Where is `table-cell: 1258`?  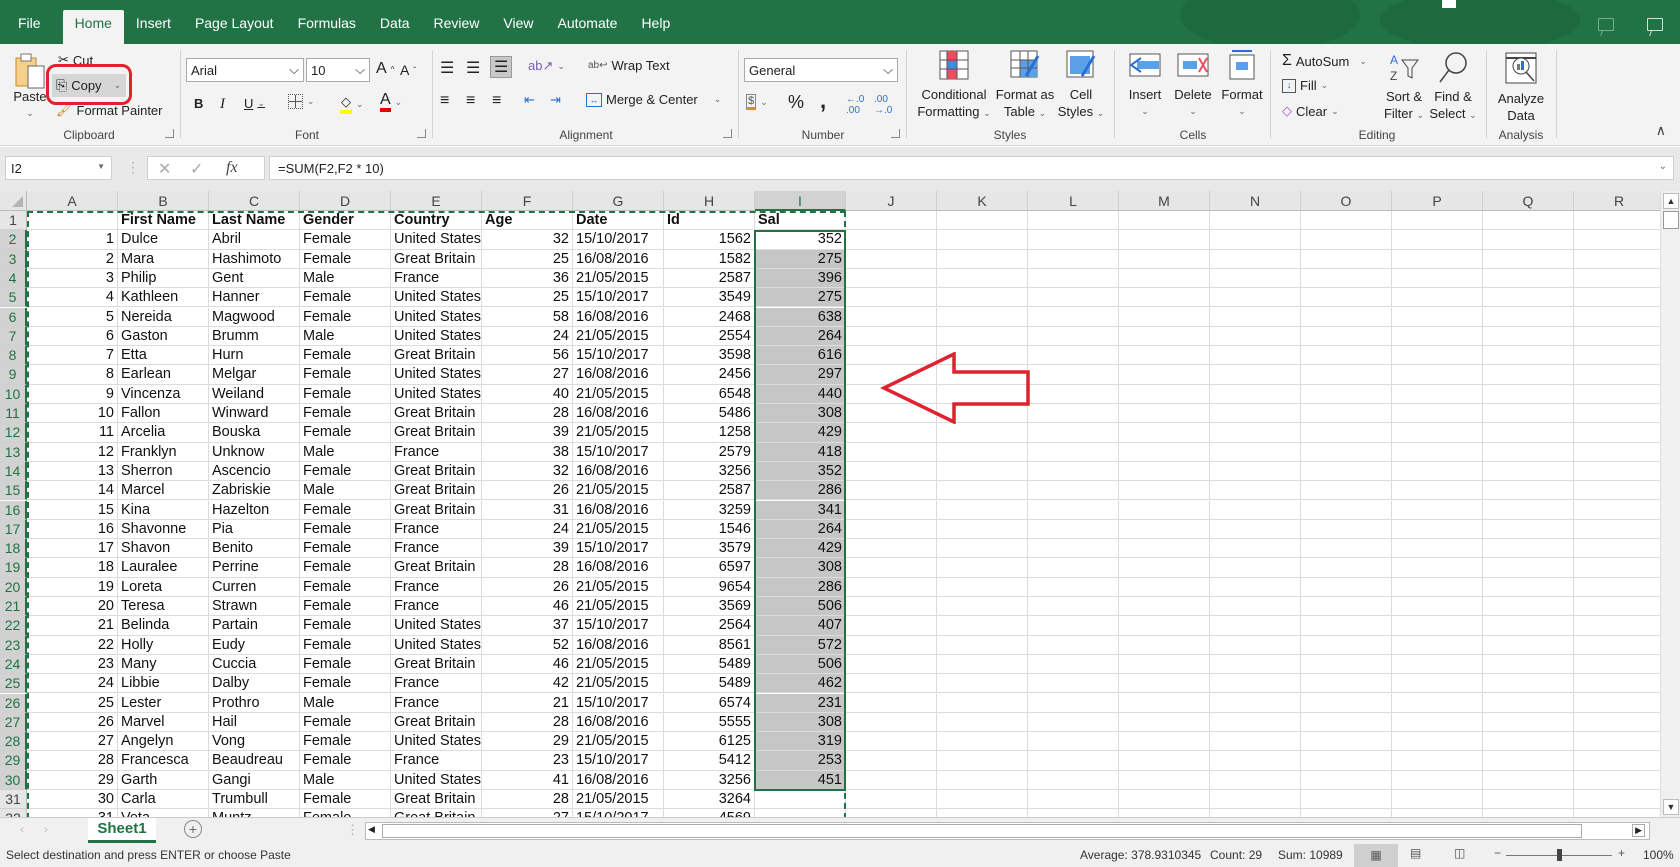
table-cell: 1258 is located at coordinates (709, 433).